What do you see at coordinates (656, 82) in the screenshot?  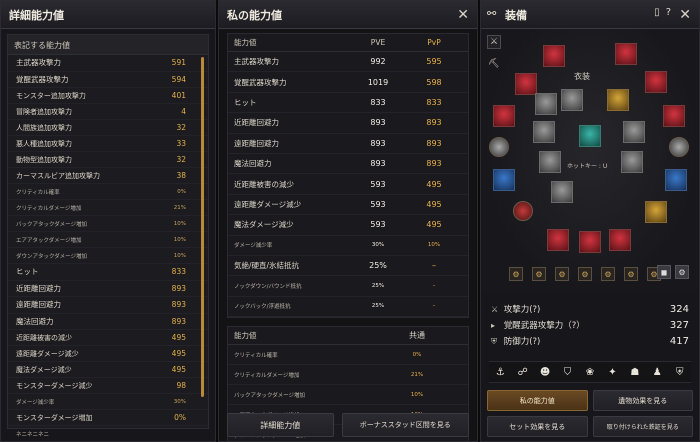 I see `sub-weapon-slot` at bounding box center [656, 82].